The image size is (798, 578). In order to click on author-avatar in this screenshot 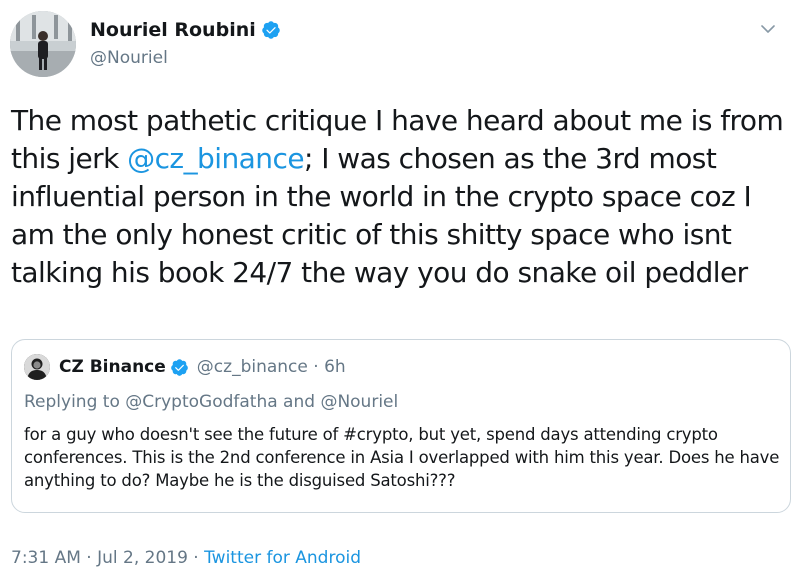, I will do `click(43, 44)`.